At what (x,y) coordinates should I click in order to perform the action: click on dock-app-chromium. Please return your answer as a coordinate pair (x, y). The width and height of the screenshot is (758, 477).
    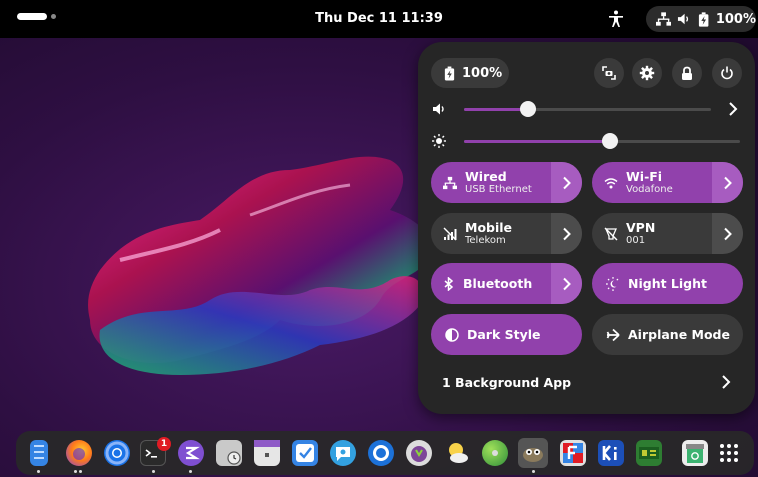
    Looking at the image, I should click on (117, 453).